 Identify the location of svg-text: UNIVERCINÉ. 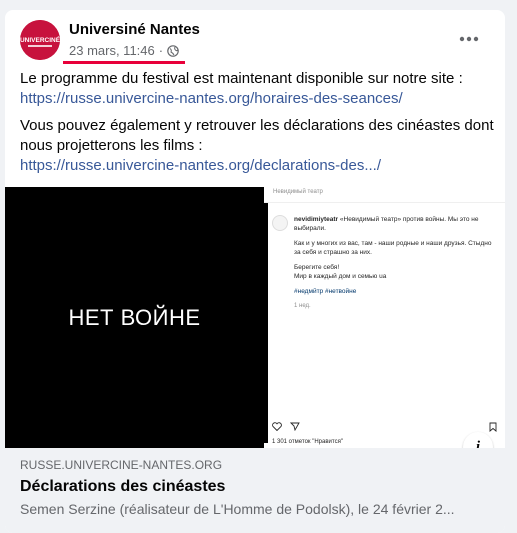
(40, 39).